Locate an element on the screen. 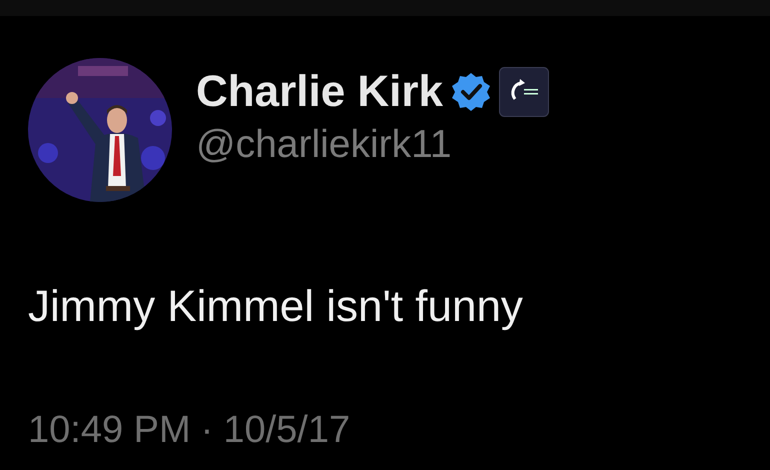 Image resolution: width=770 pixels, height=470 pixels. tweet-text: Jimmy Kimmel isn't funny is located at coordinates (275, 307).